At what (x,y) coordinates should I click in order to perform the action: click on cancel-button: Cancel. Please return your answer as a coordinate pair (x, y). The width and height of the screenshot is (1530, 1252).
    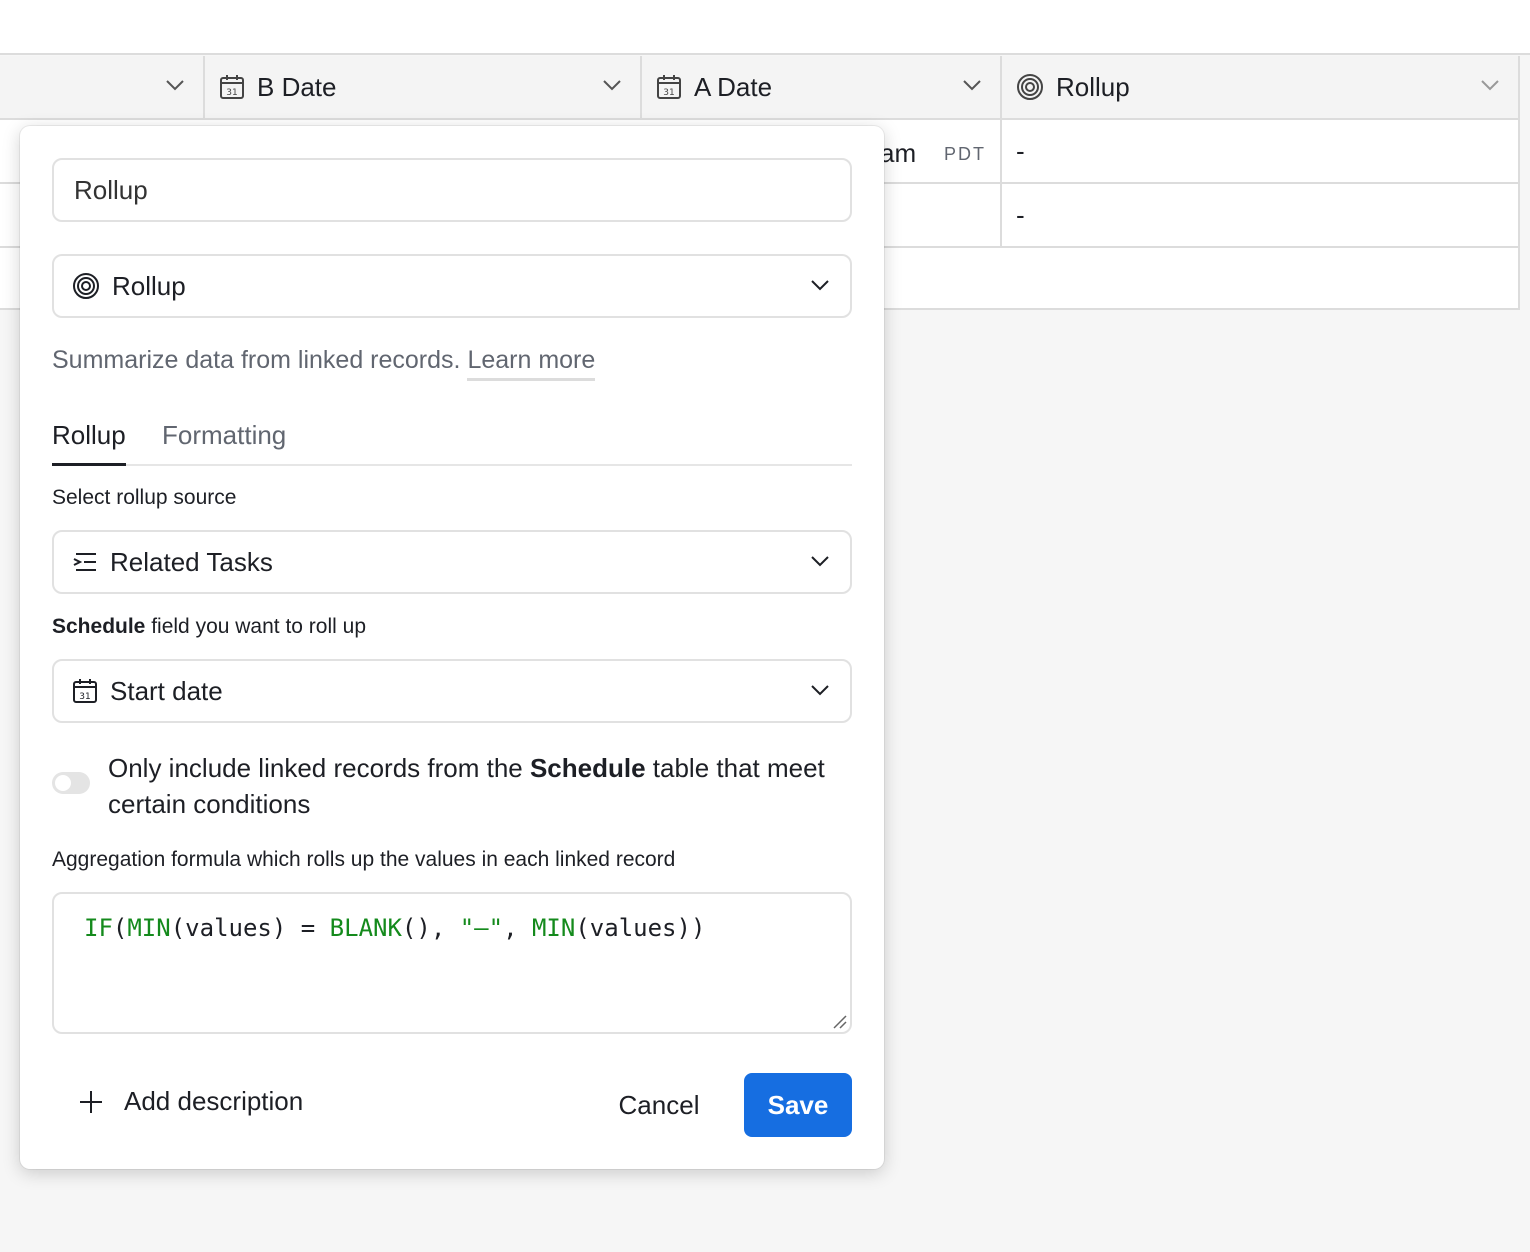
    Looking at the image, I should click on (659, 1105).